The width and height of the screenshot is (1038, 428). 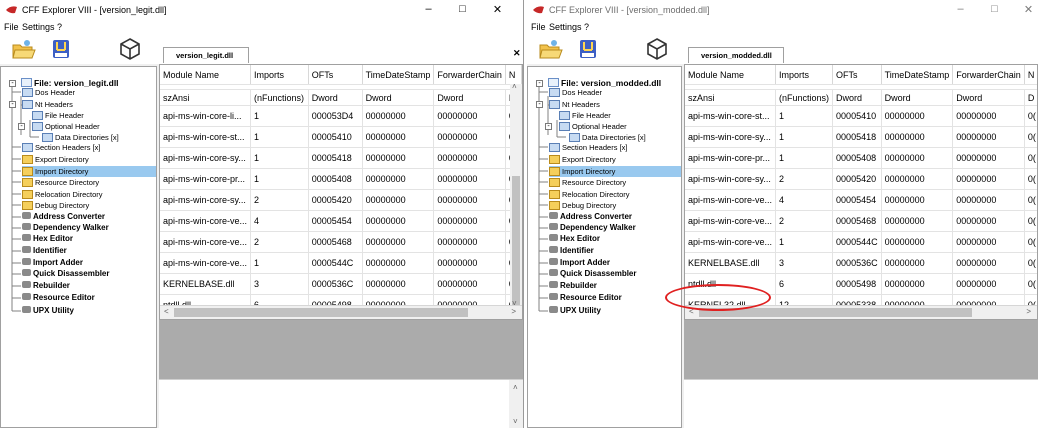 What do you see at coordinates (515, 421) in the screenshot?
I see `scroll-down-icon: ˅` at bounding box center [515, 421].